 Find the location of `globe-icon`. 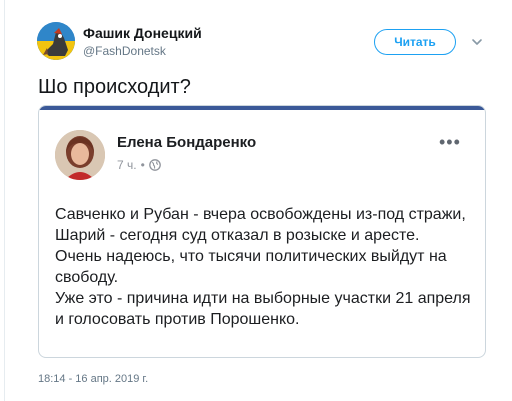

globe-icon is located at coordinates (154, 165).